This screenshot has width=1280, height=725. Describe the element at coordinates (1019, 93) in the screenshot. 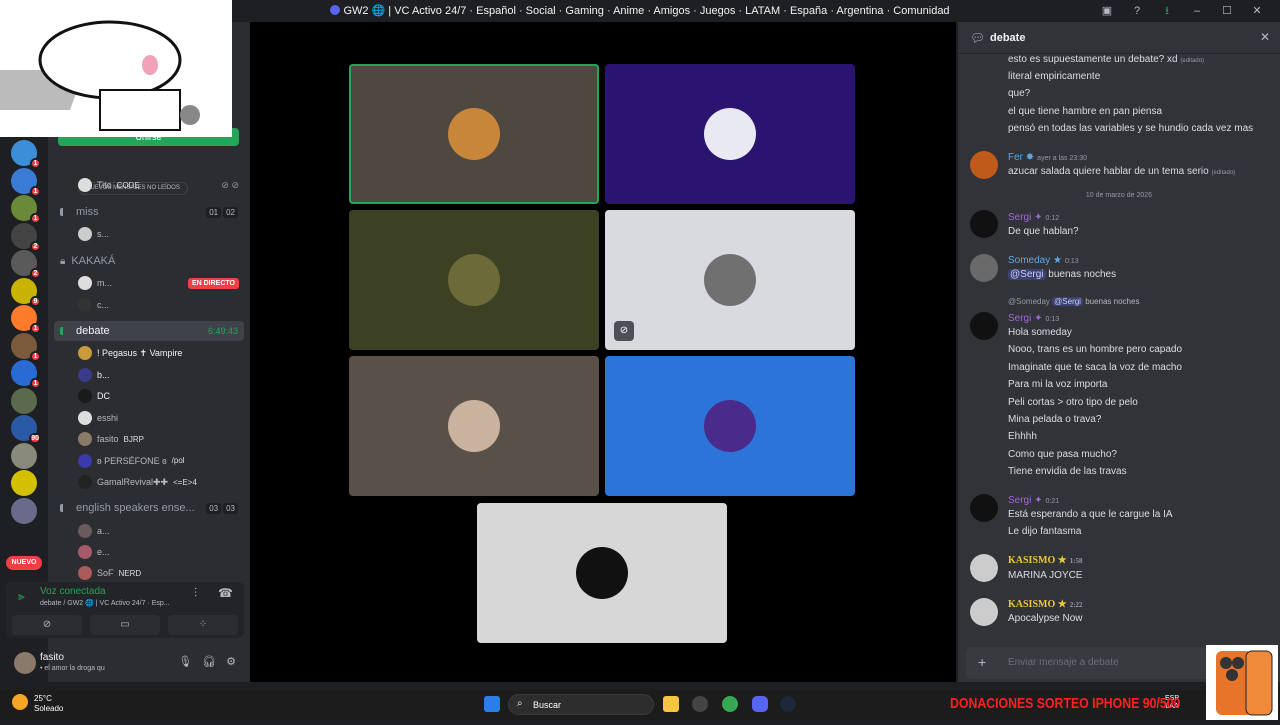

I see `message-line: que?` at that location.